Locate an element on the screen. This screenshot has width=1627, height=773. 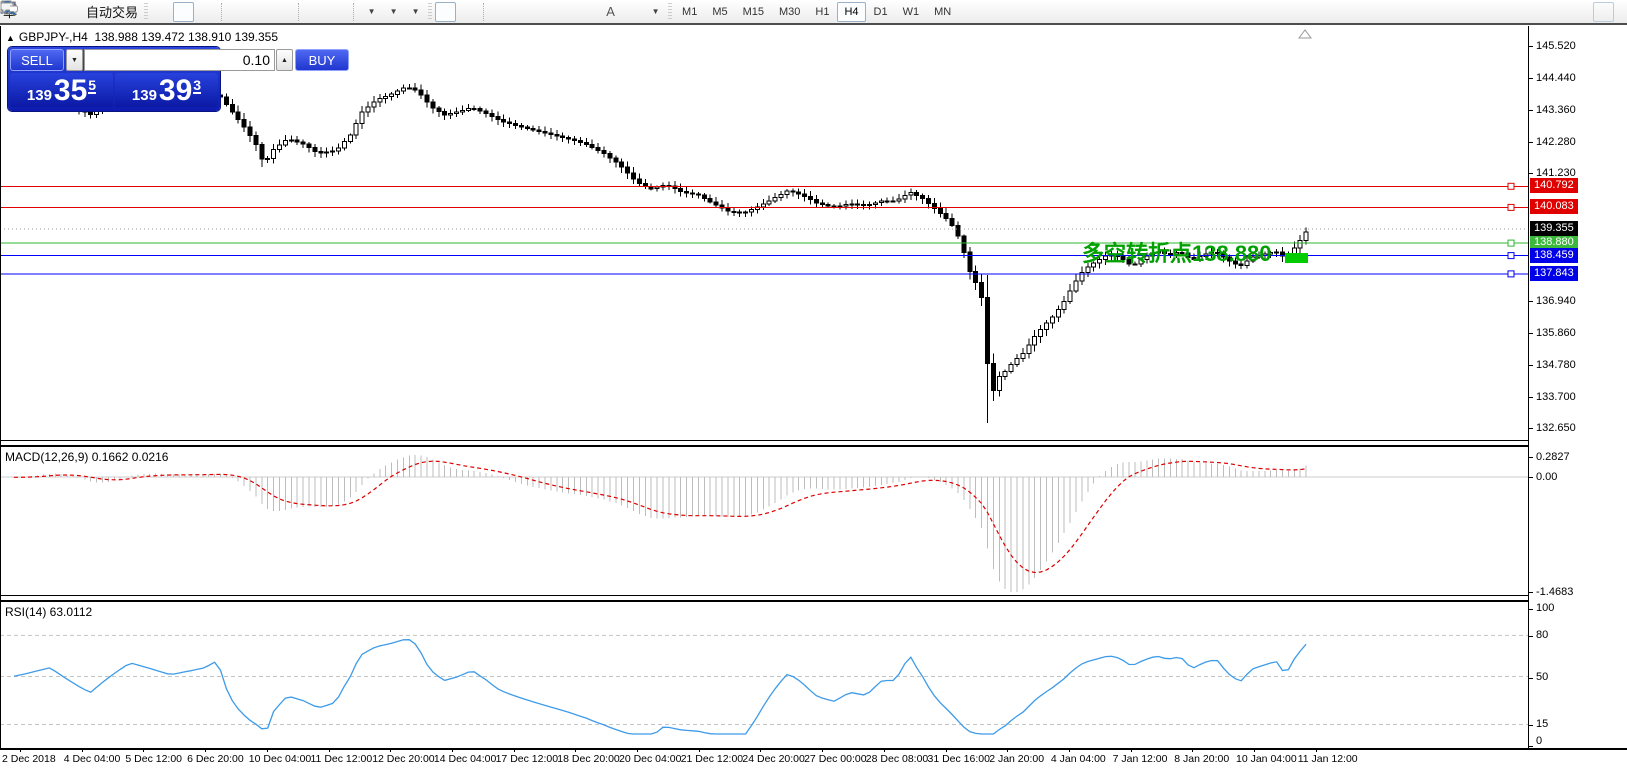
candlestick-chart-icon is located at coordinates (98, 11).